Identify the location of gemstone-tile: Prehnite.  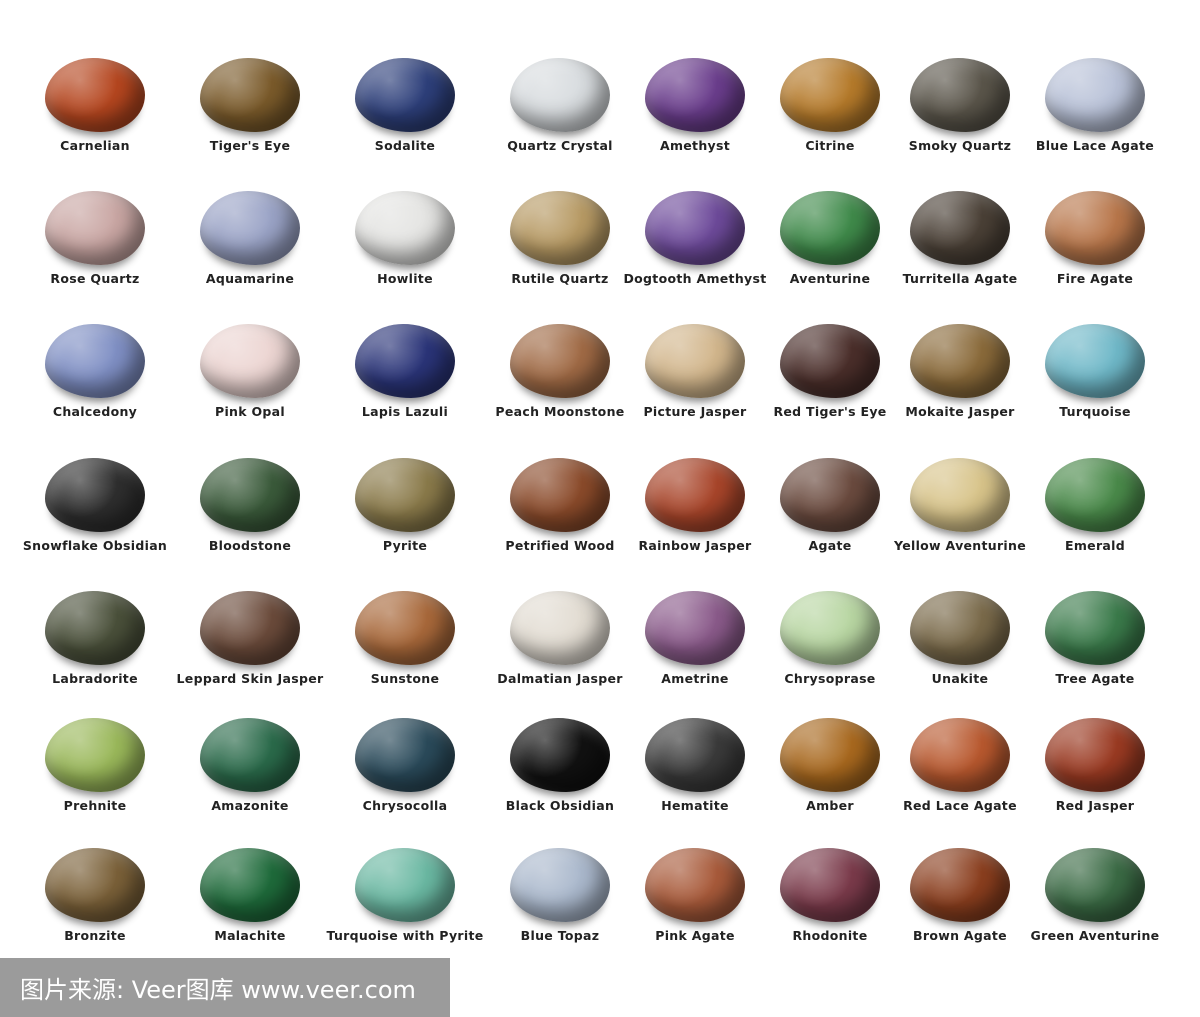
(95, 782).